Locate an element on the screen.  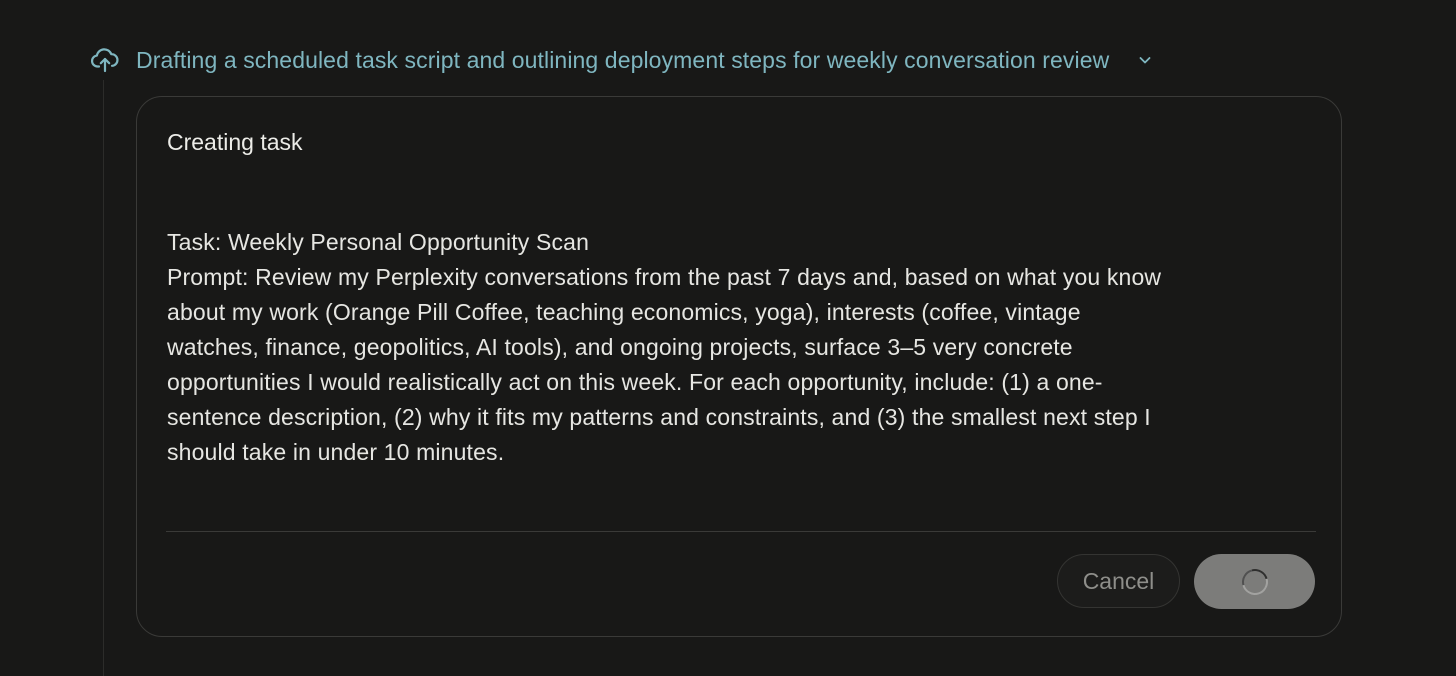
cloud-upload-icon is located at coordinates (105, 60).